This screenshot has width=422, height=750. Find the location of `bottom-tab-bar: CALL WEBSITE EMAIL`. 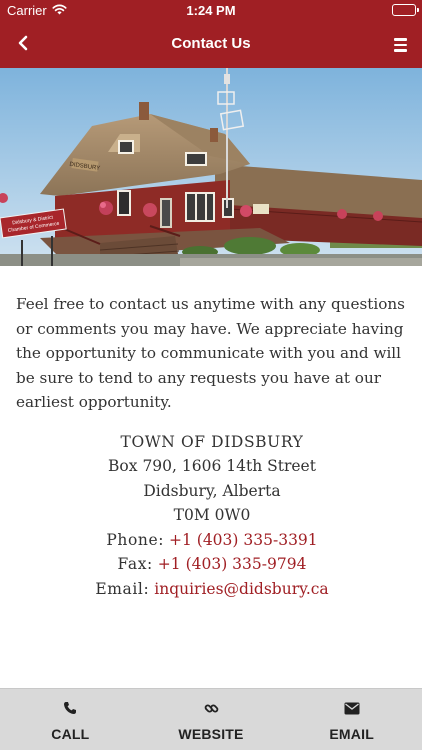

bottom-tab-bar: CALL WEBSITE EMAIL is located at coordinates (211, 719).